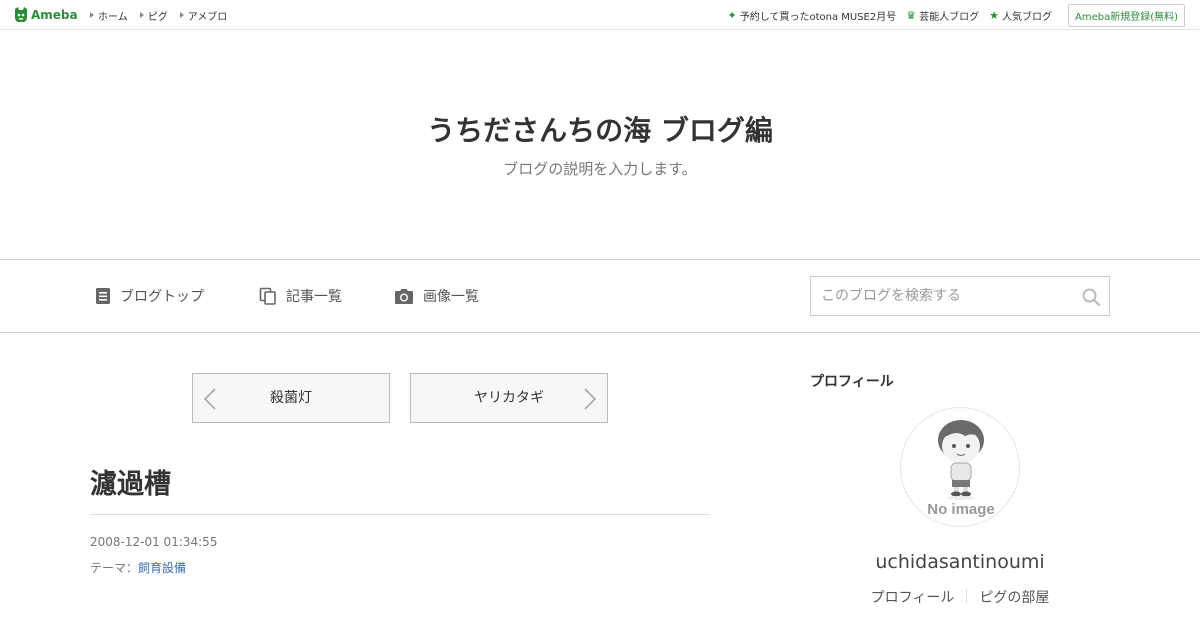 Image resolution: width=1200 pixels, height=630 pixels. I want to click on avatar: No image, so click(960, 467).